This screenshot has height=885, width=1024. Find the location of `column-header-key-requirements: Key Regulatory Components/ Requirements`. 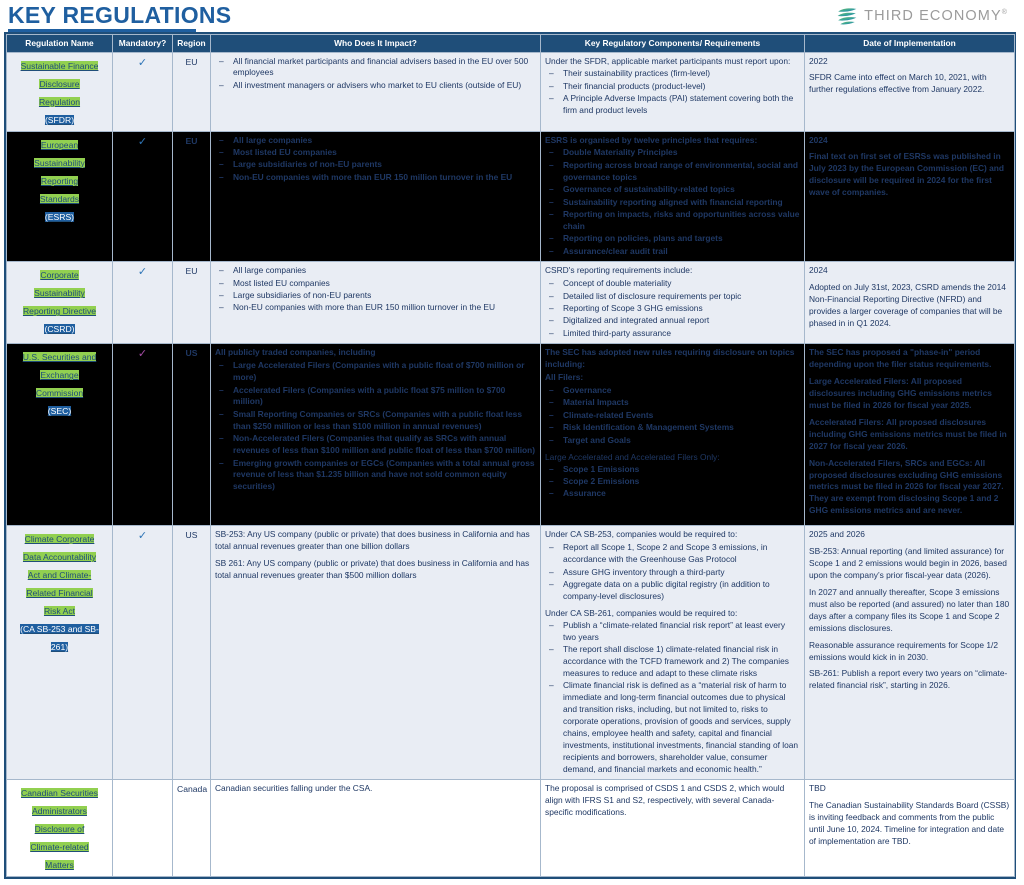

column-header-key-requirements: Key Regulatory Components/ Requirements is located at coordinates (672, 43).